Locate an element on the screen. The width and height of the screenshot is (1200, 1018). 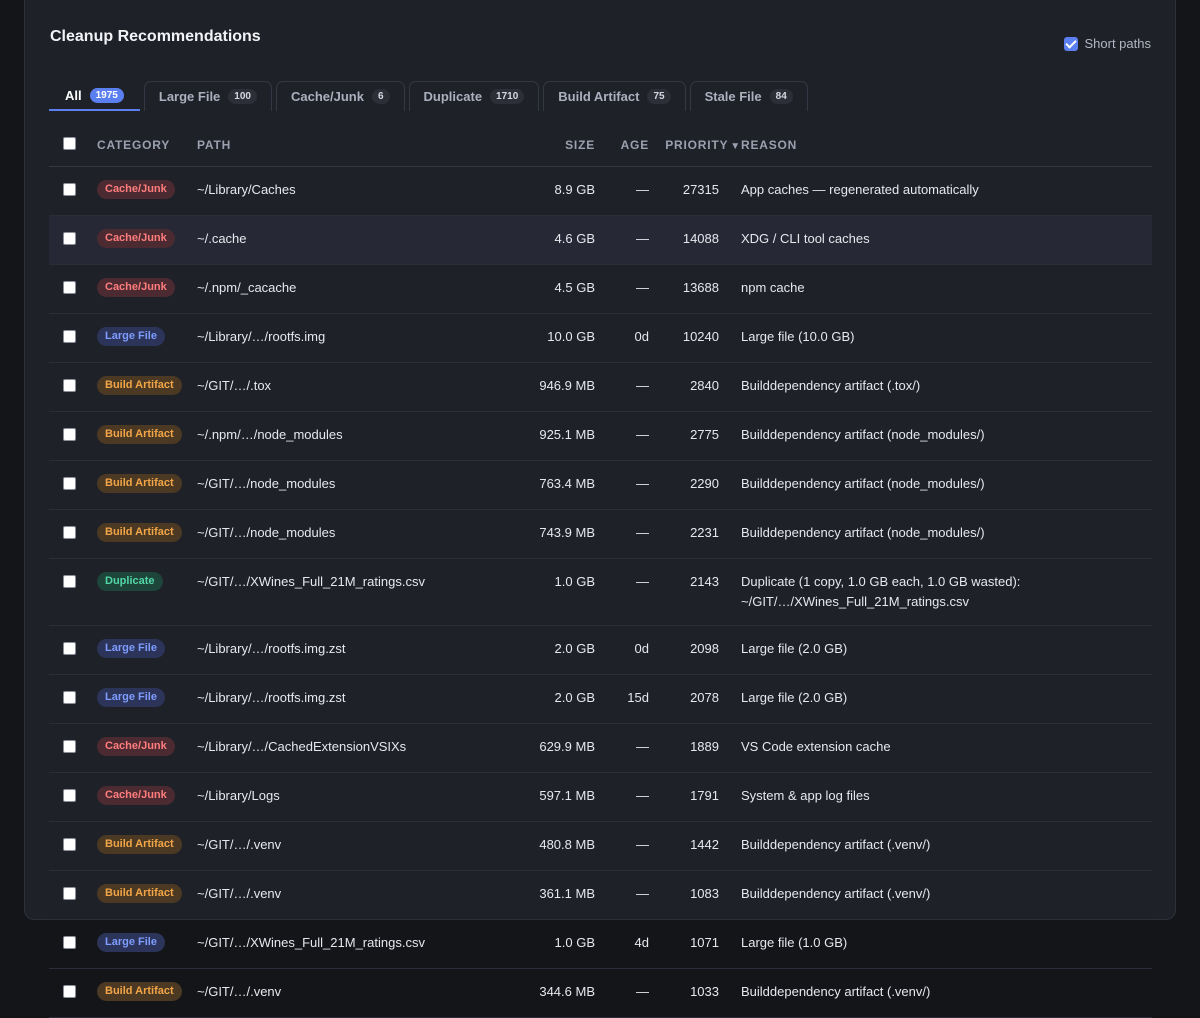
column-header-reason: REASON is located at coordinates (946, 145).